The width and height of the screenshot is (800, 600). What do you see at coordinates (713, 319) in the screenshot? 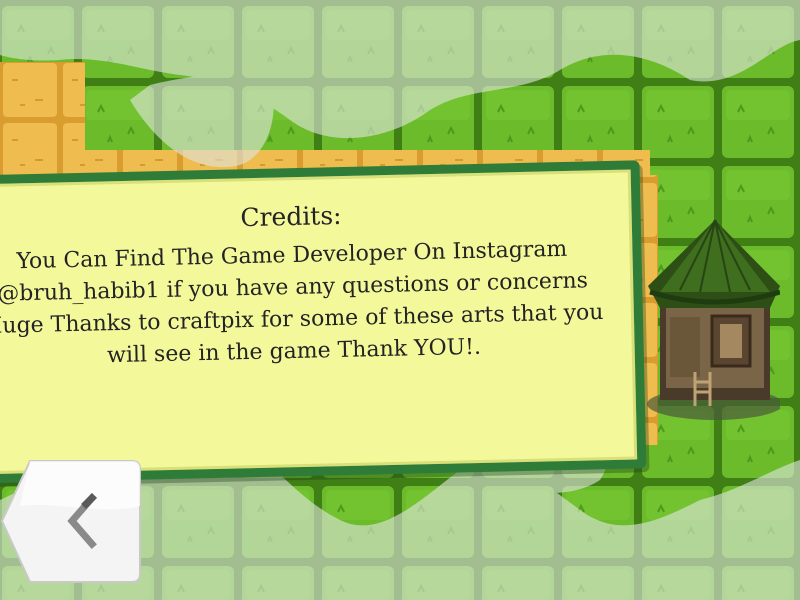
I see `thatched-hut` at bounding box center [713, 319].